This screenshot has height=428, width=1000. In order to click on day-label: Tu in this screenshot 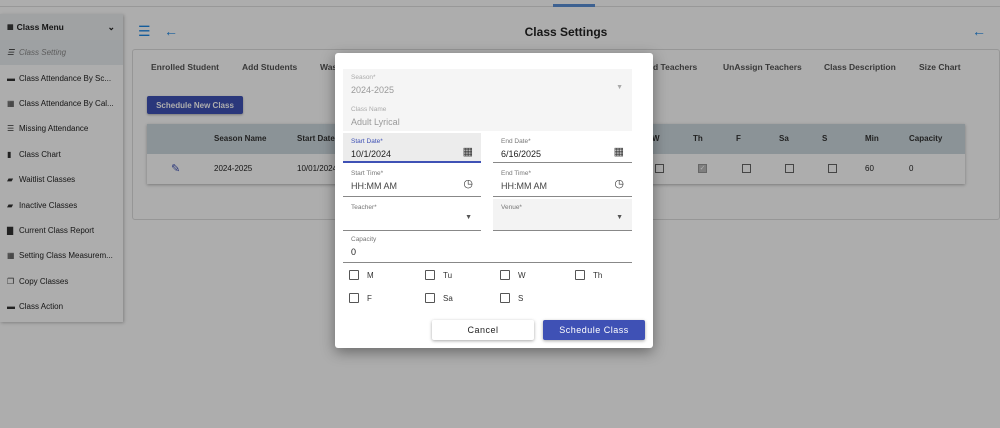, I will do `click(448, 275)`.